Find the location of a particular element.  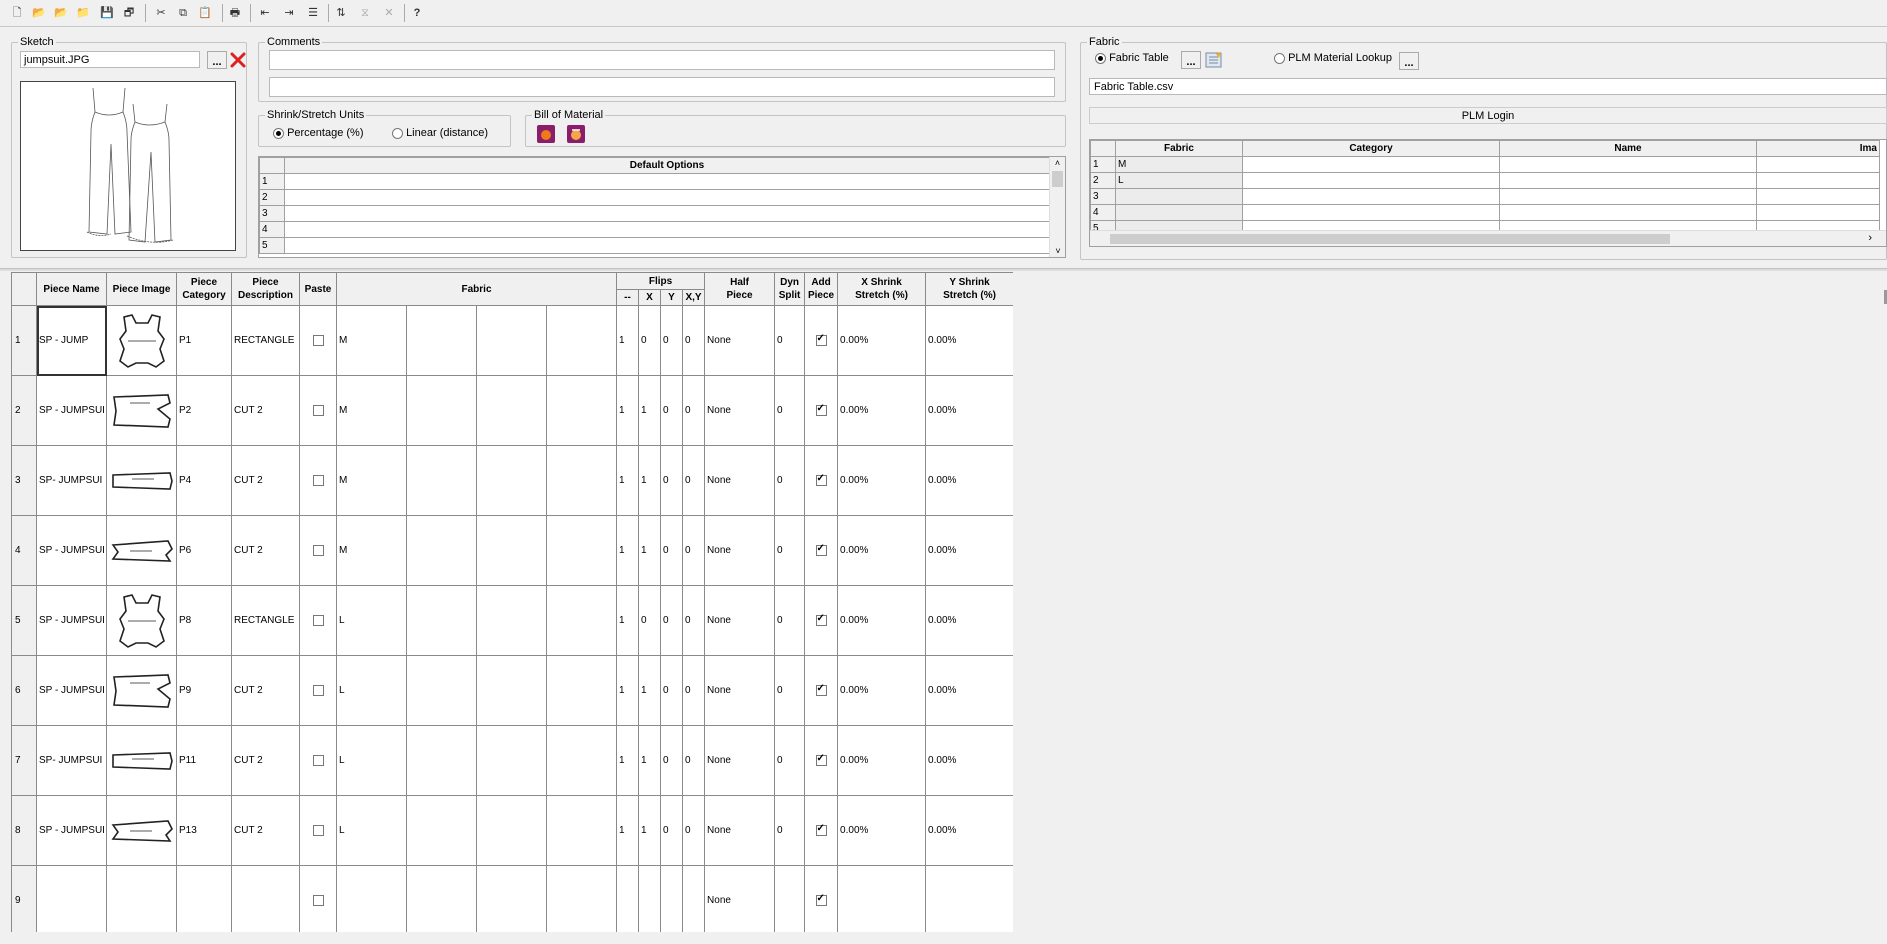

fabric-table-edit-icon is located at coordinates (1214, 60).